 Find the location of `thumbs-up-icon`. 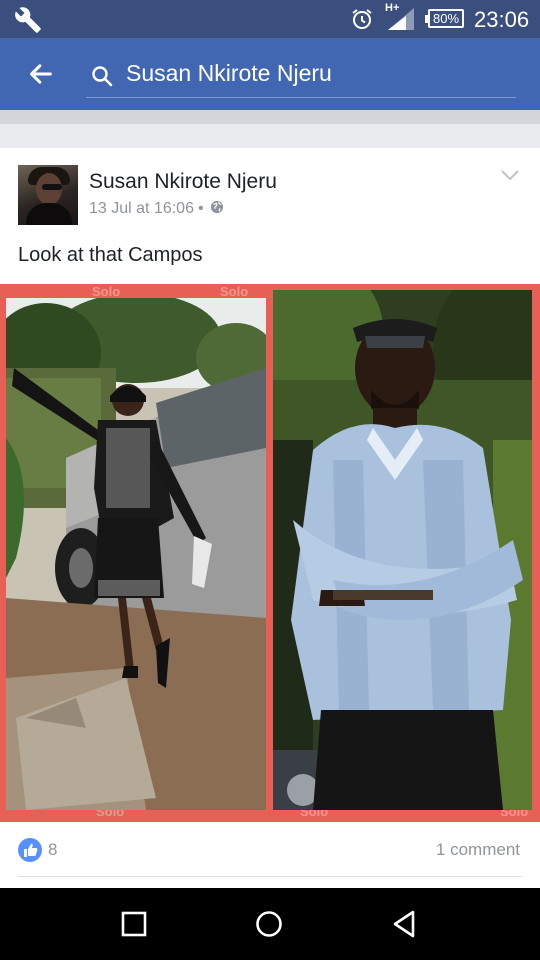

thumbs-up-icon is located at coordinates (31, 850).